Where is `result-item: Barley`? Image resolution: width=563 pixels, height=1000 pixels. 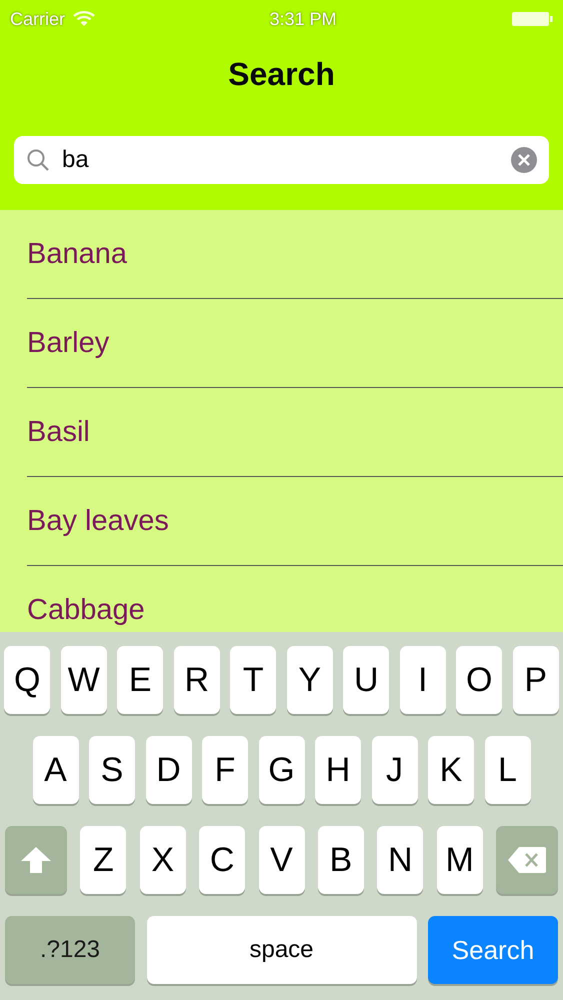 result-item: Barley is located at coordinates (68, 343).